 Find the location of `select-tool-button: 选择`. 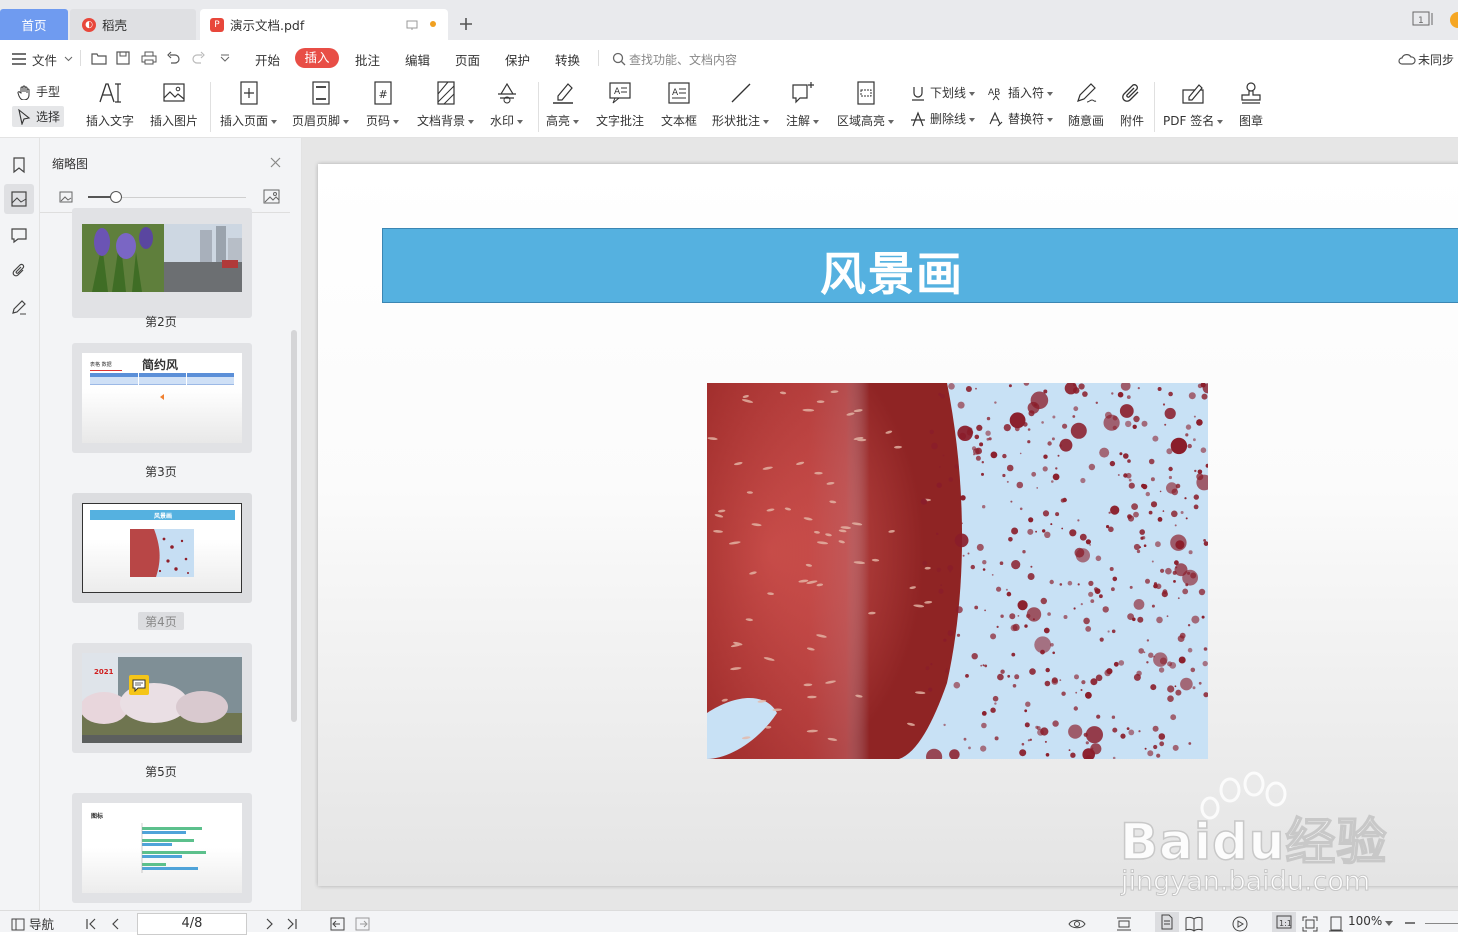

select-tool-button: 选择 is located at coordinates (38, 116).